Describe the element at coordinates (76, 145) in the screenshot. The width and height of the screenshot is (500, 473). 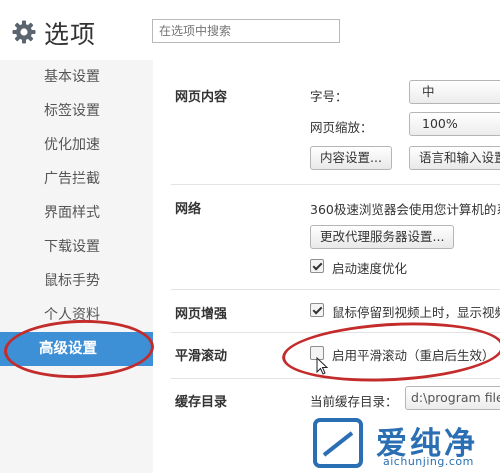
I see `sidebar-item-optimize: 优化加速` at that location.